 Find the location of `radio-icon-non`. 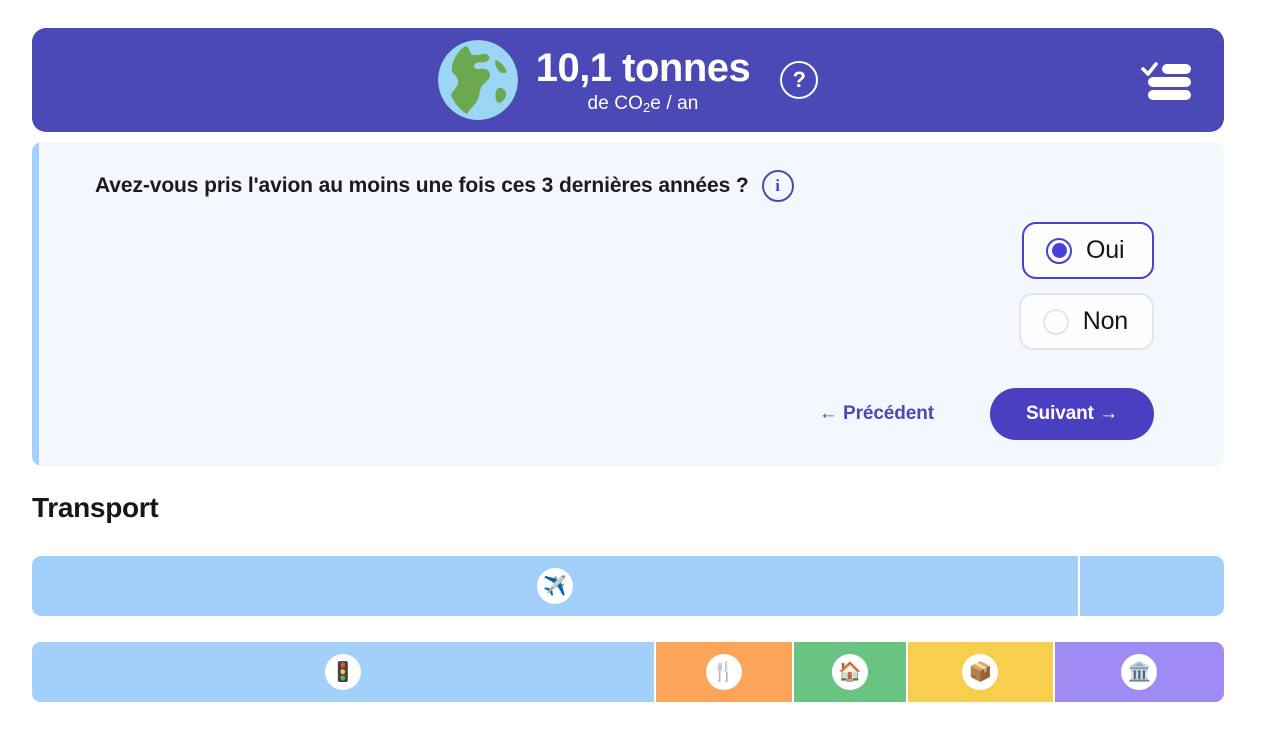

radio-icon-non is located at coordinates (1055, 321).